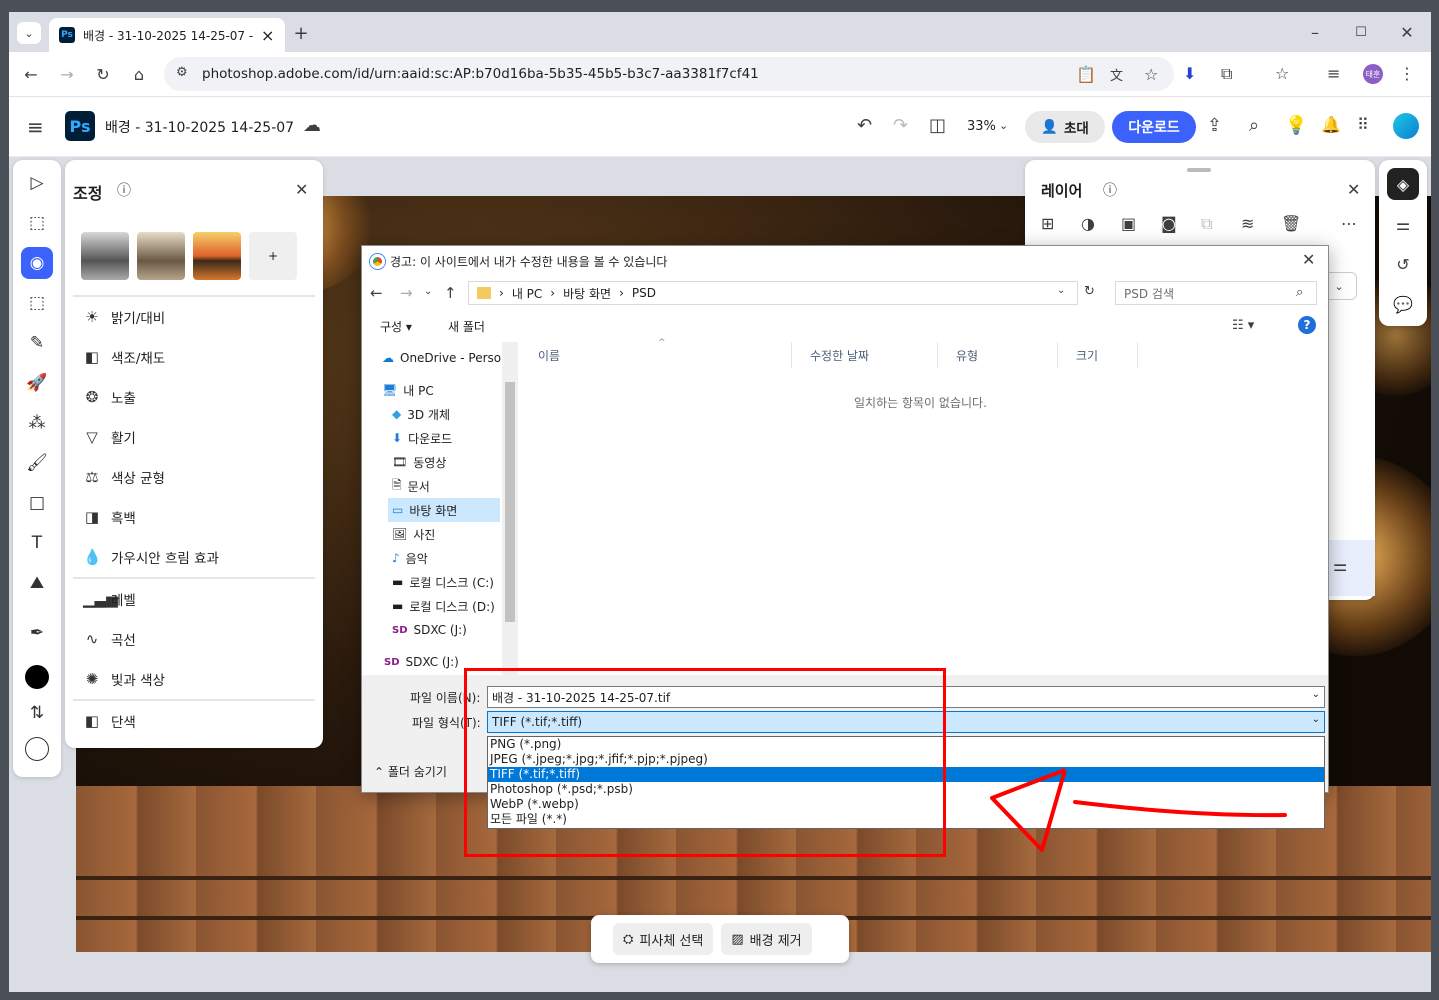 Image resolution: width=1439 pixels, height=1000 pixels. Describe the element at coordinates (1214, 125) in the screenshot. I see `share-icon: ⇪` at that location.